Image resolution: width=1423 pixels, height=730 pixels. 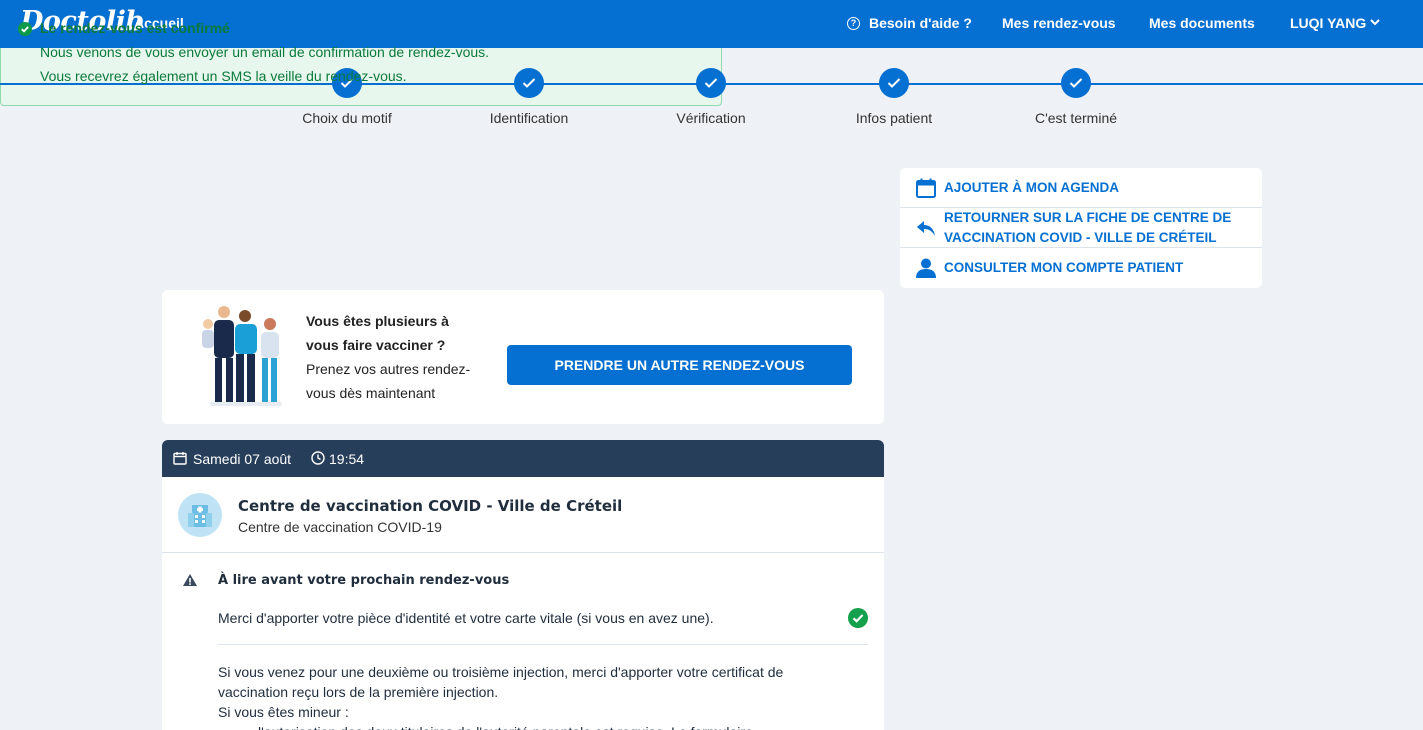 What do you see at coordinates (1076, 118) in the screenshot?
I see `step-label: C'est terminé` at bounding box center [1076, 118].